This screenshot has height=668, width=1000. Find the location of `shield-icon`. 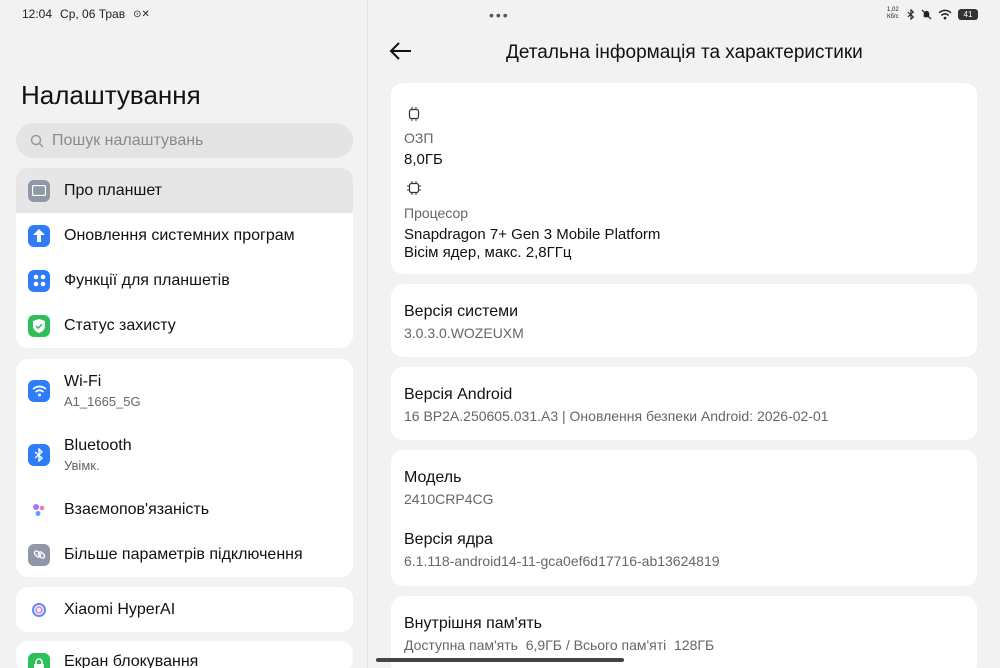

shield-icon is located at coordinates (39, 325).